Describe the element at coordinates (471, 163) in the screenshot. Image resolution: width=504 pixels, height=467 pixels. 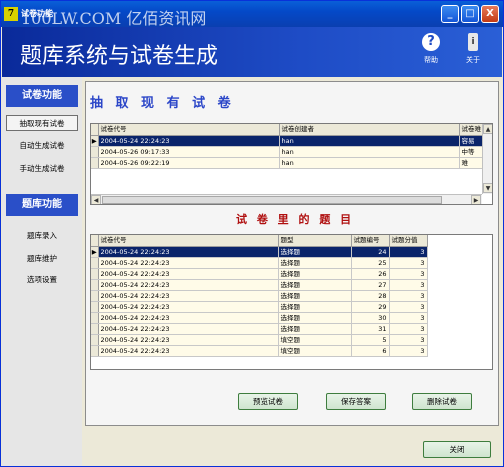
I see `cell-exam-difficulty: 难` at that location.